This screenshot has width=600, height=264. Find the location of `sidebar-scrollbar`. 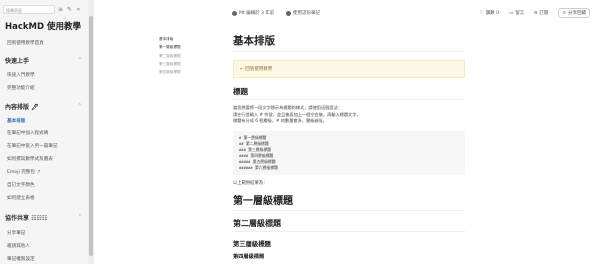

sidebar-scrollbar is located at coordinates (91, 132).